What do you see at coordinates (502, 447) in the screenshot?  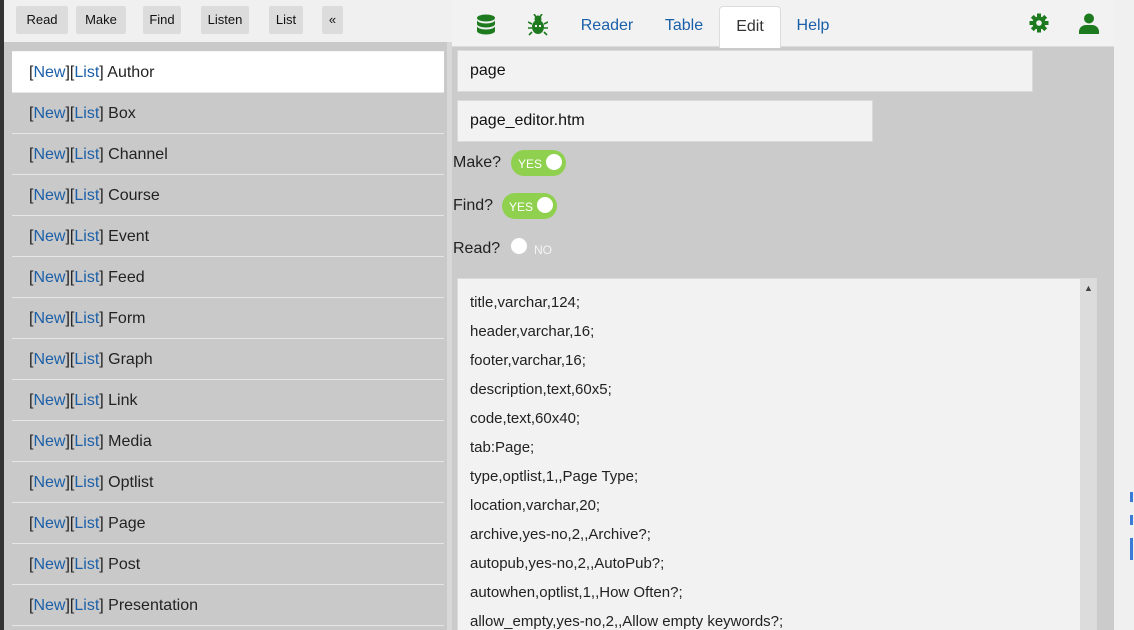 I see `schema-line: tab:Page;` at bounding box center [502, 447].